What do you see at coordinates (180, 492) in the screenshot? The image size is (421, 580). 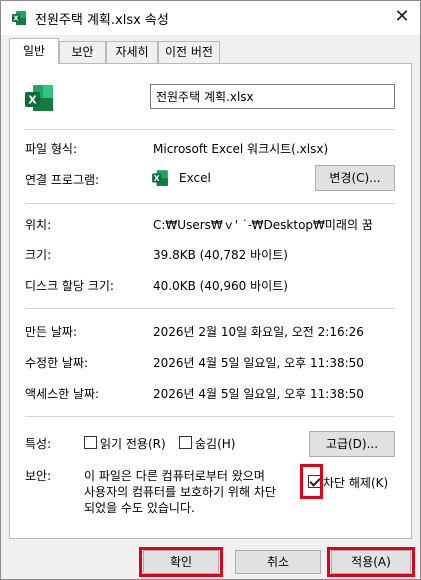 I see `security-text-line2: 사용자의 컴퓨터를 보호하기 위해 차단` at bounding box center [180, 492].